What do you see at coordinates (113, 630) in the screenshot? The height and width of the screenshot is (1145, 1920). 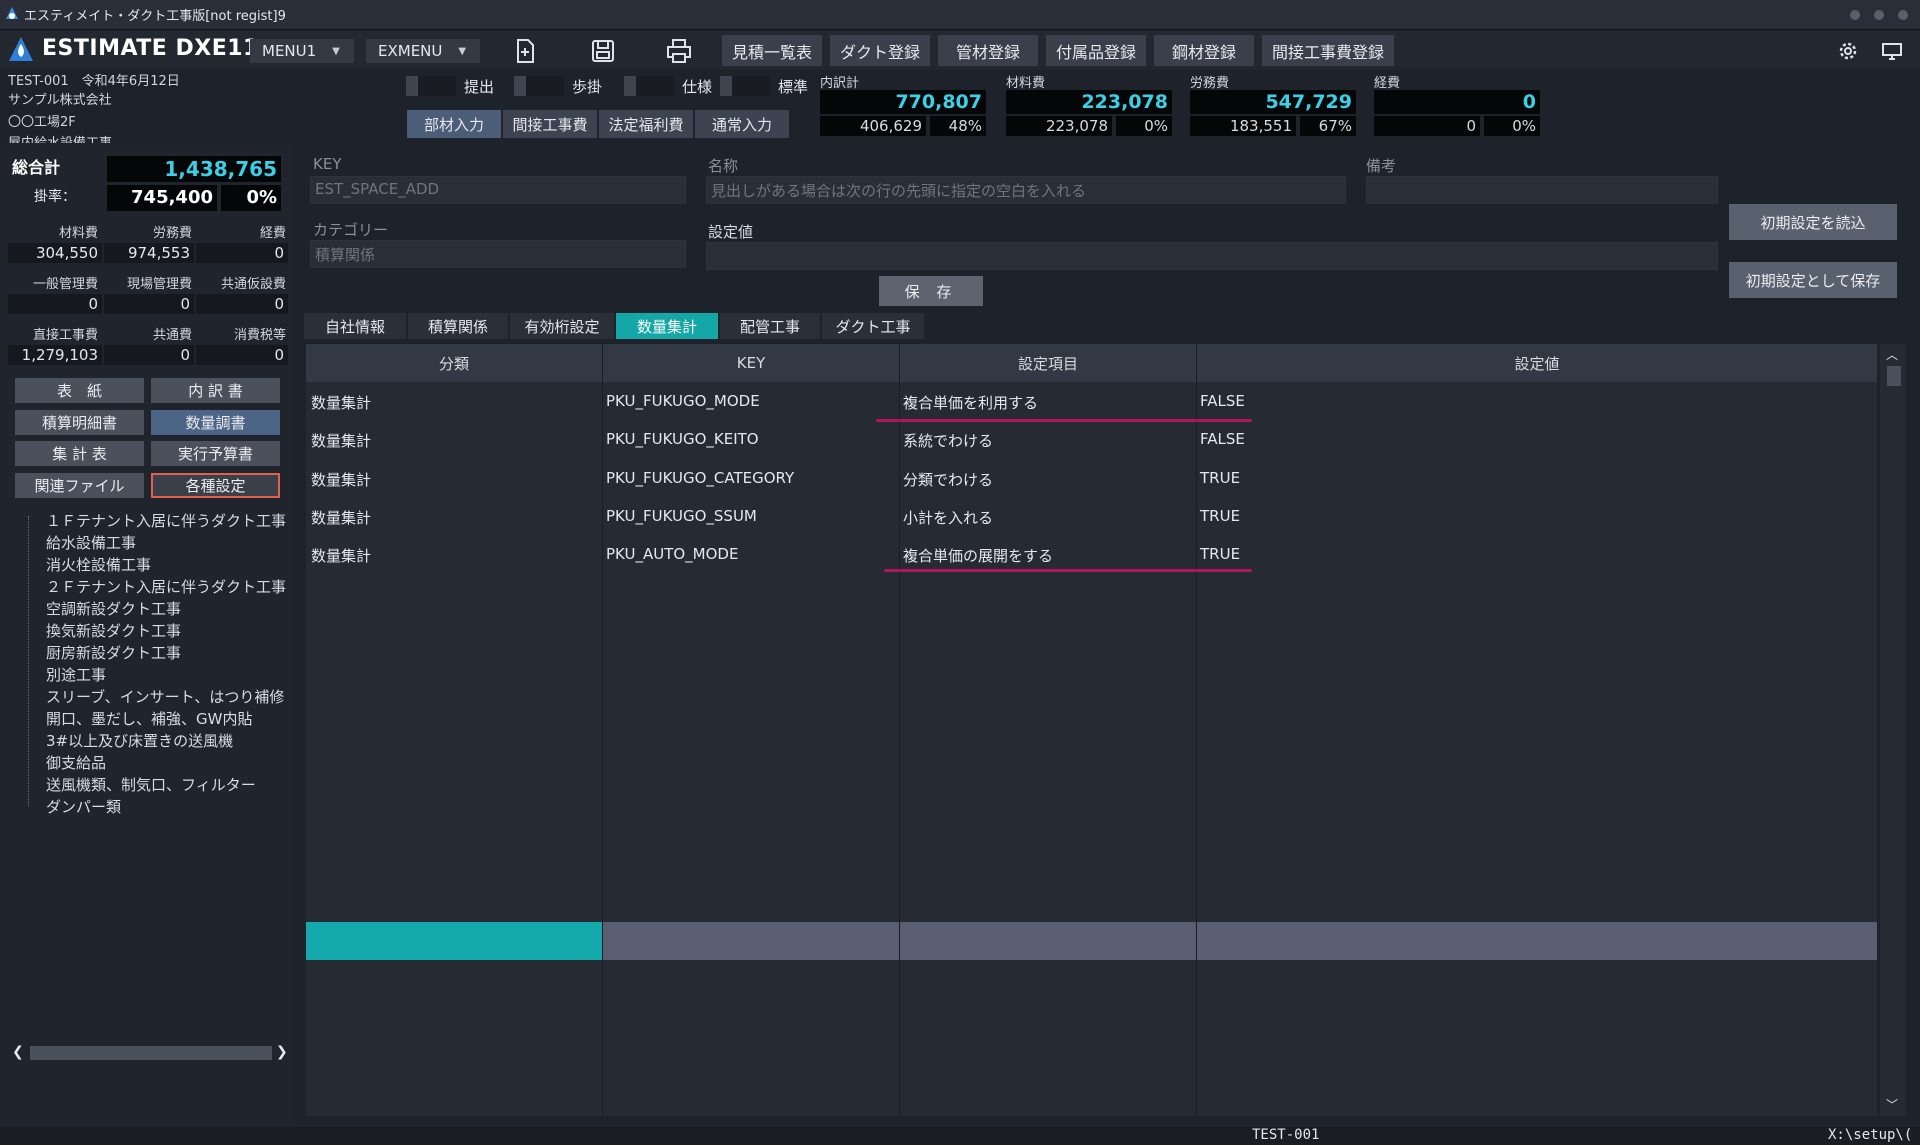 I see `tree-item: 換気新設ダクト工事` at bounding box center [113, 630].